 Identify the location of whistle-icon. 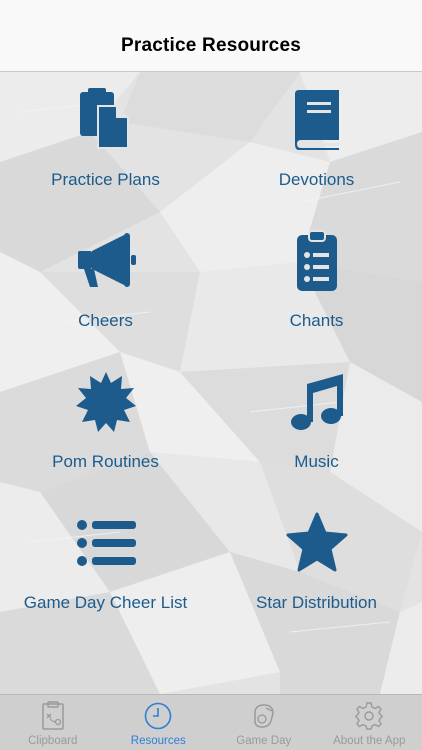
(264, 716).